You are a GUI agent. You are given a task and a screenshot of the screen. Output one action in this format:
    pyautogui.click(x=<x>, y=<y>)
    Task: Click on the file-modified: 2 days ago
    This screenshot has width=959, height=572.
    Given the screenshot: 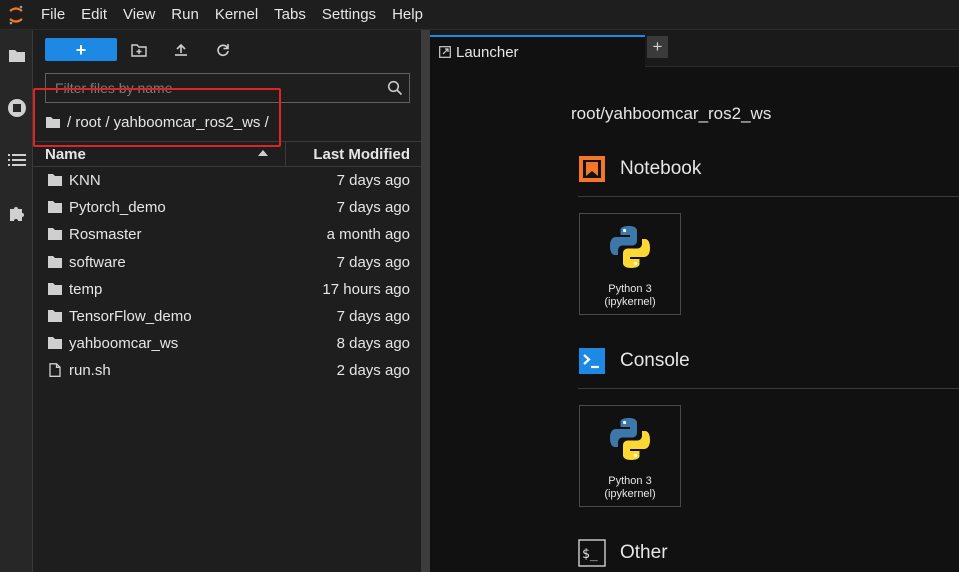 What is the action you would take?
    pyautogui.click(x=373, y=371)
    